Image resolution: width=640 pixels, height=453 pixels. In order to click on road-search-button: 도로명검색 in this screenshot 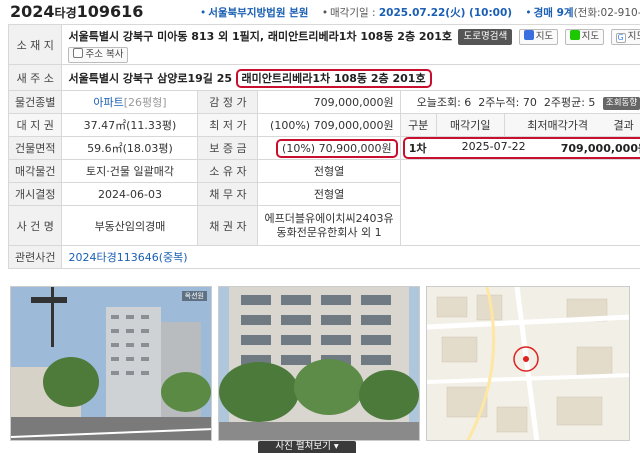, I will do `click(485, 37)`.